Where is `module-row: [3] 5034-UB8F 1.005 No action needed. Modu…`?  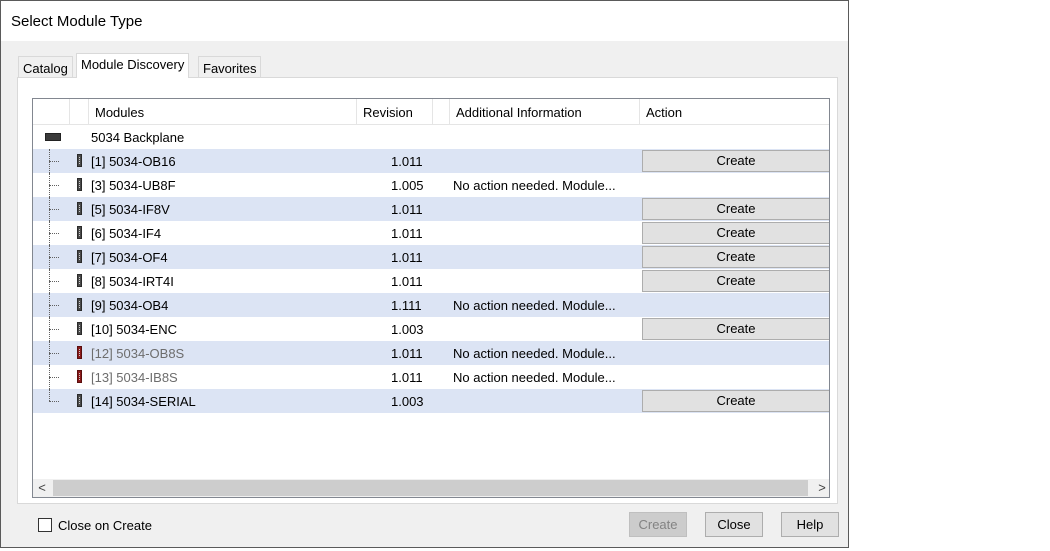
module-row: [3] 5034-UB8F 1.005 No action needed. Modu… is located at coordinates (431, 185).